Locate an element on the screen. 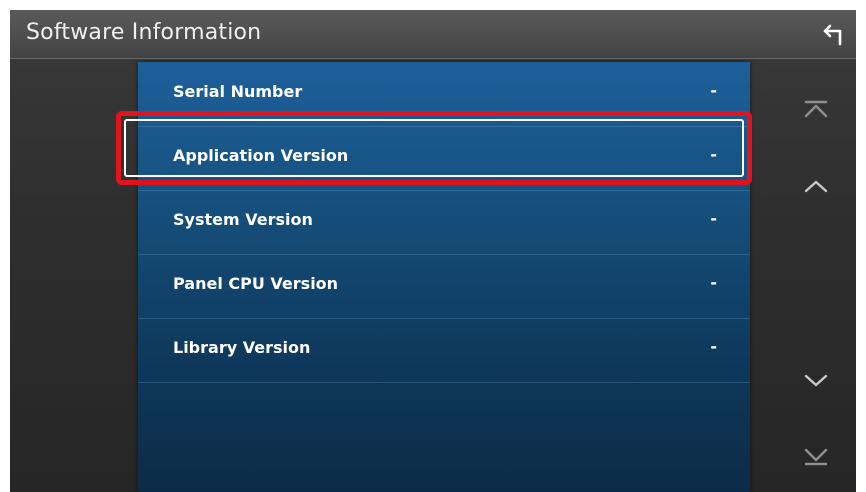 This screenshot has height=492, width=866. list-item-serial-number: Serial Number - is located at coordinates (444, 94).